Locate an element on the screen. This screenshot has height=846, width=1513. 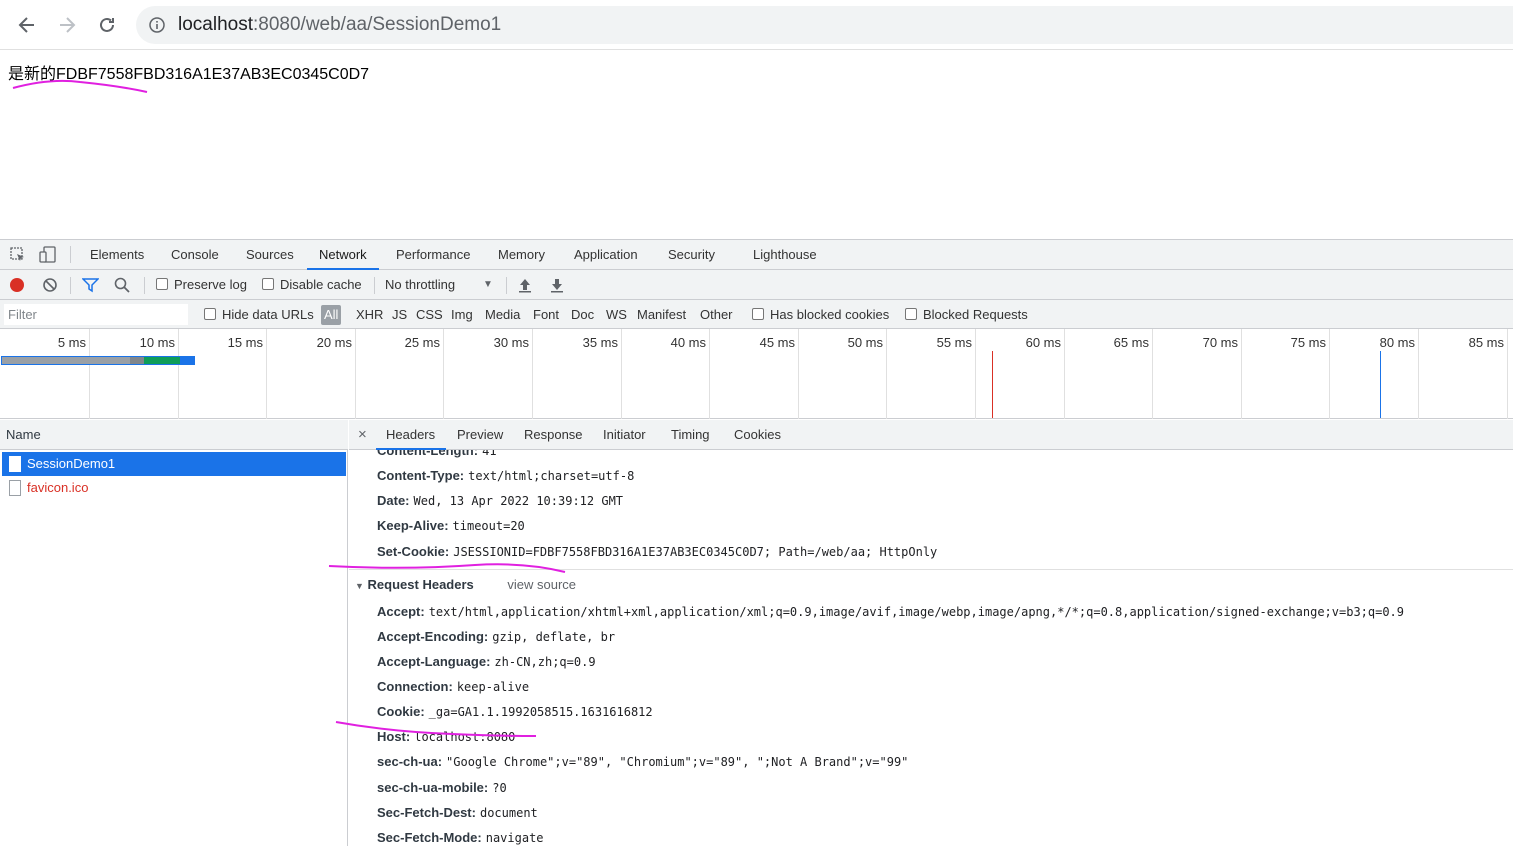
hide-data-urls-checkbox: Hide data URLs is located at coordinates (259, 314).